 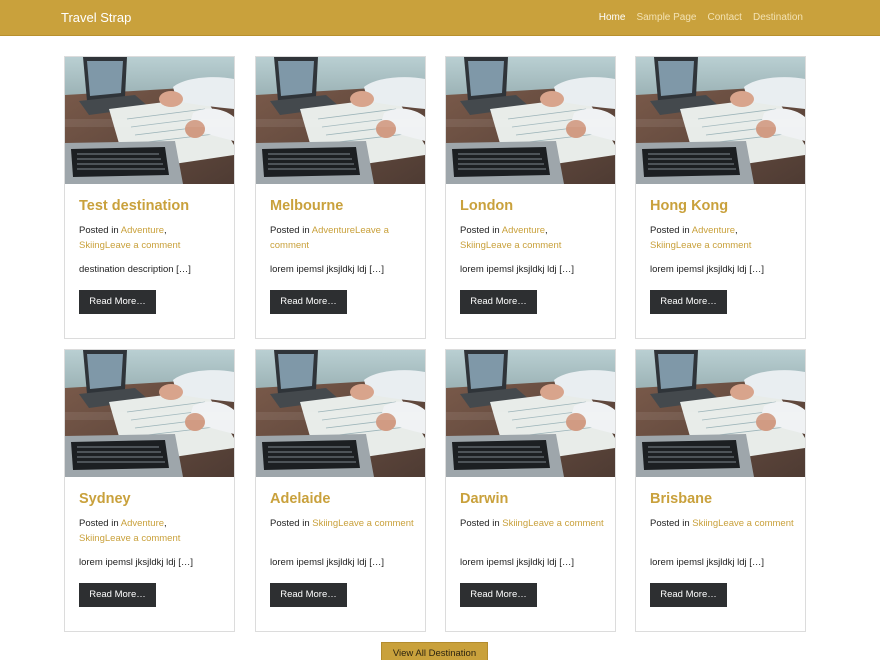 What do you see at coordinates (134, 206) in the screenshot?
I see `post-title-link: Test destination` at bounding box center [134, 206].